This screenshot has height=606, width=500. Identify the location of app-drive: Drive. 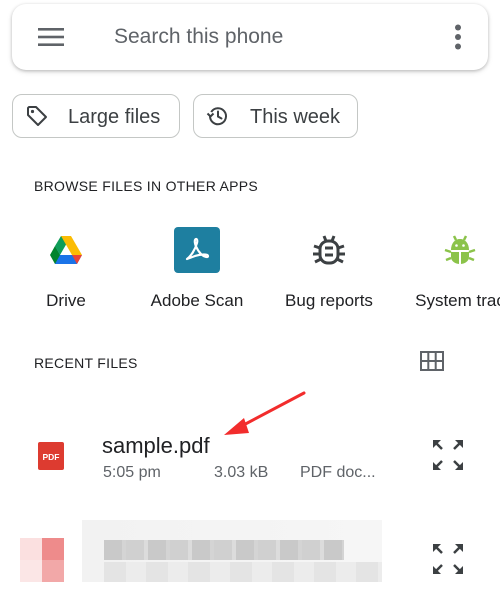
(68, 268).